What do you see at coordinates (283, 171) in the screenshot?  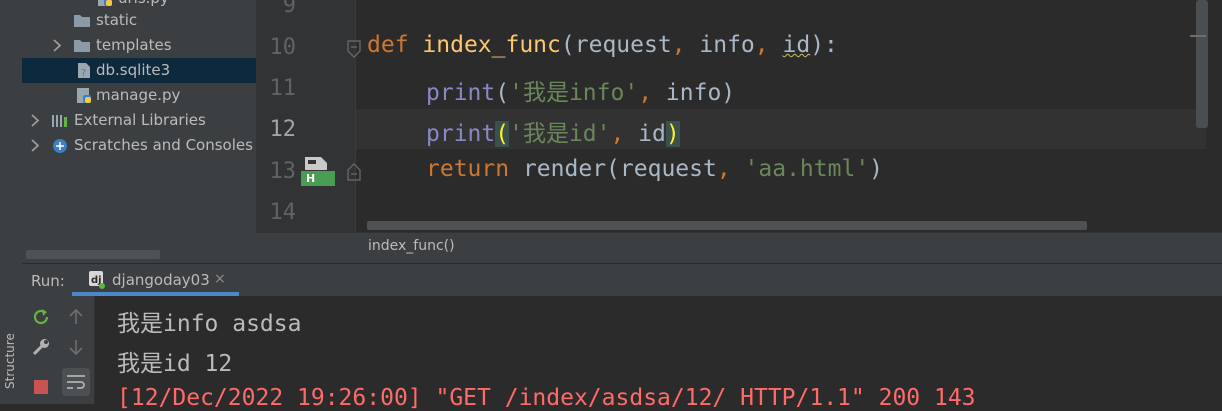 I see `line-number: 13` at bounding box center [283, 171].